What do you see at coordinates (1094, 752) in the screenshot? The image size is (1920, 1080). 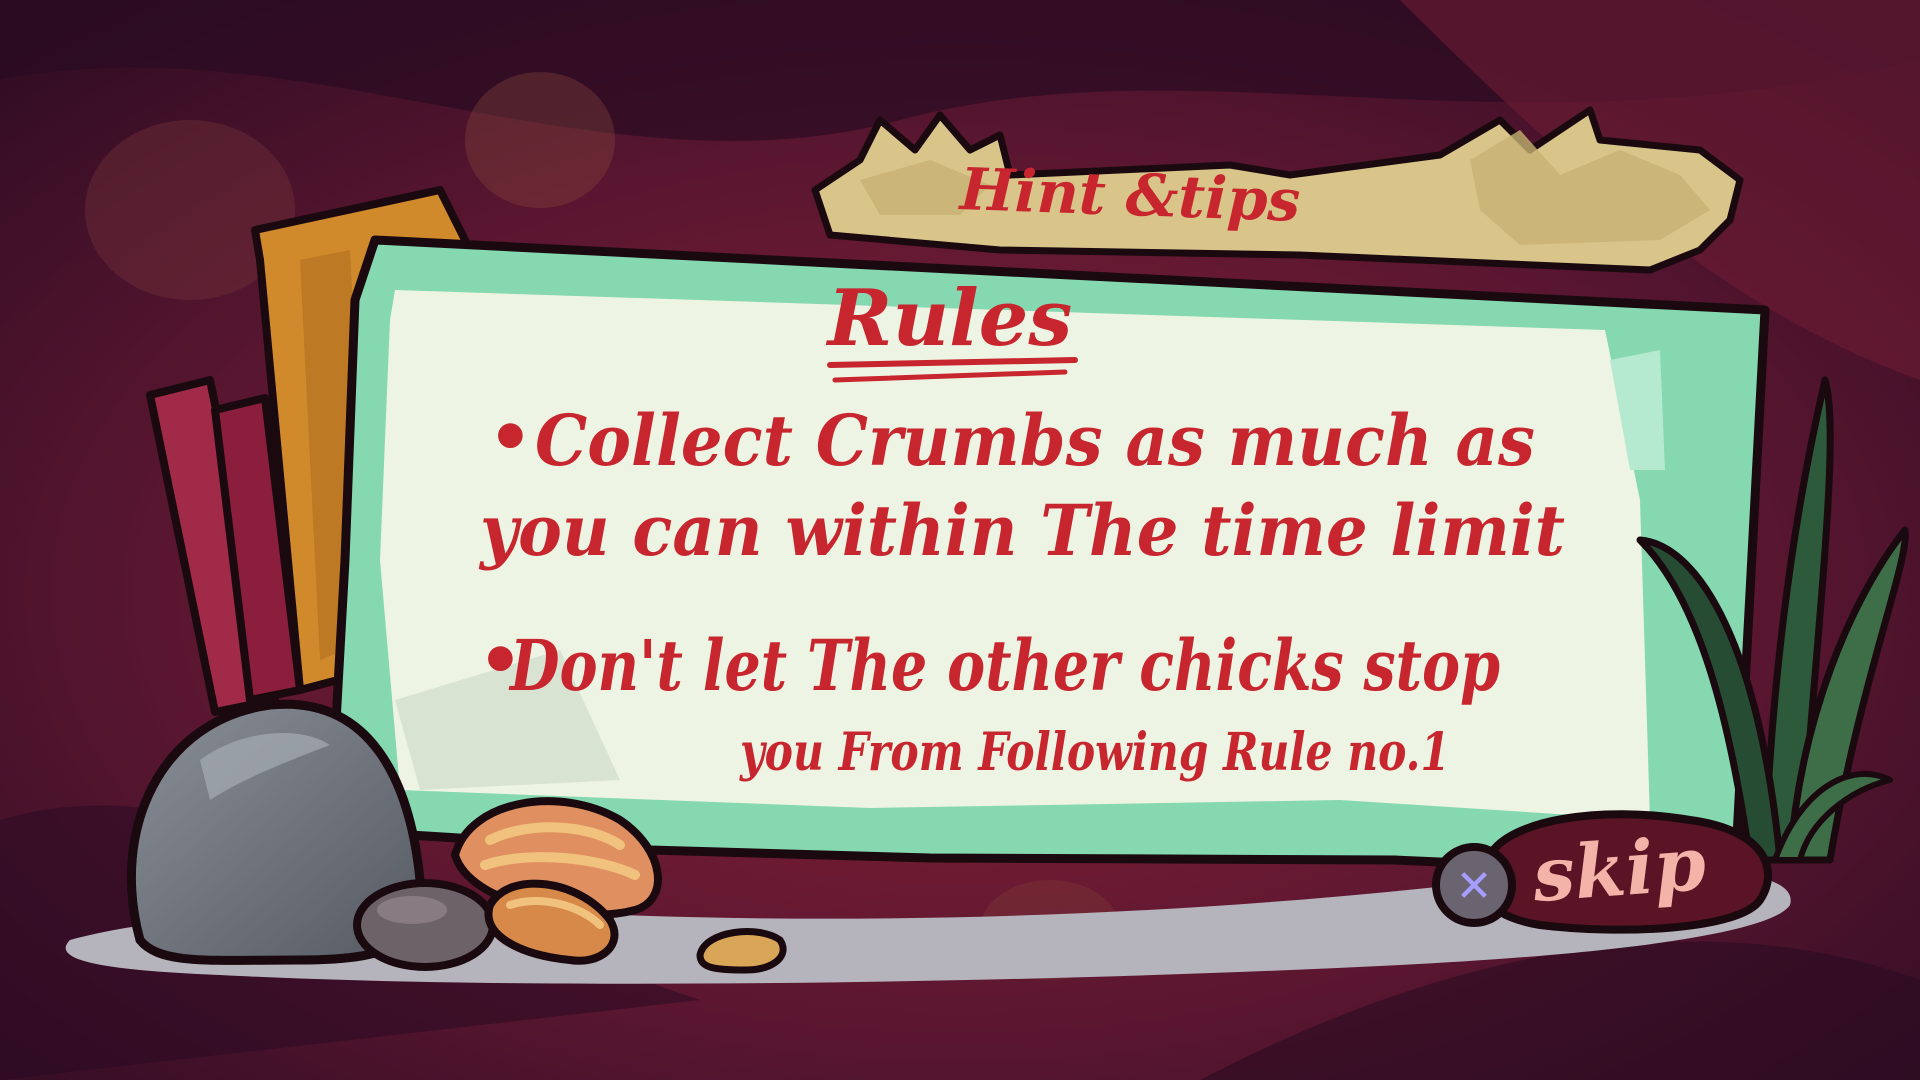 I see `rule-2-line-2: you From Following Rule no.1` at bounding box center [1094, 752].